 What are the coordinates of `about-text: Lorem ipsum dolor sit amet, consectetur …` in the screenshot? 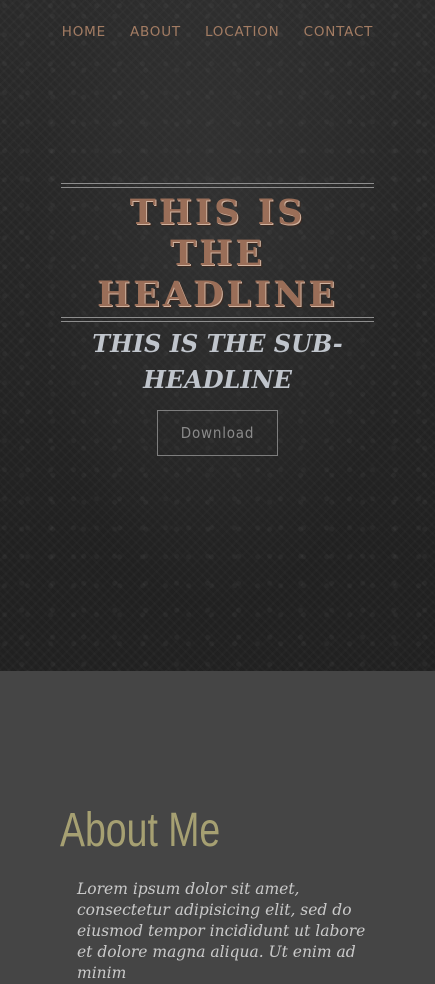 It's located at (221, 931).